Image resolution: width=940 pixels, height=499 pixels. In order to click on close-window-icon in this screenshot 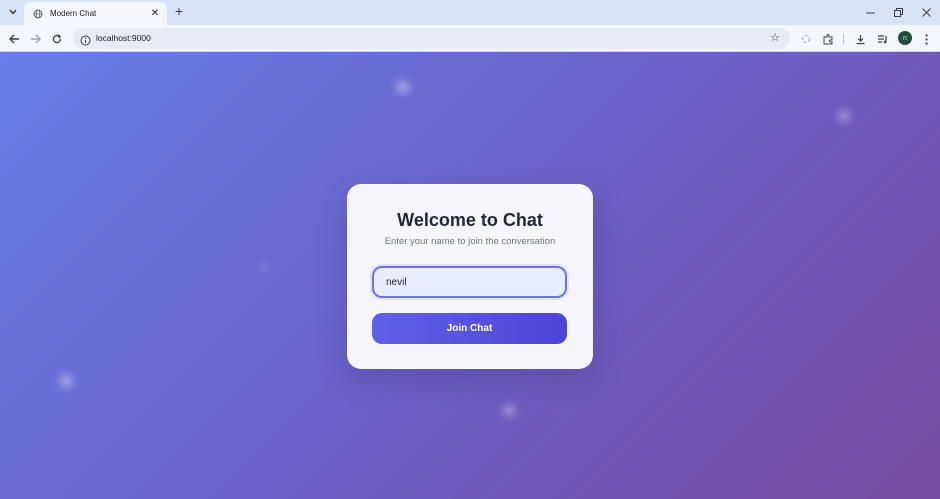, I will do `click(926, 12)`.